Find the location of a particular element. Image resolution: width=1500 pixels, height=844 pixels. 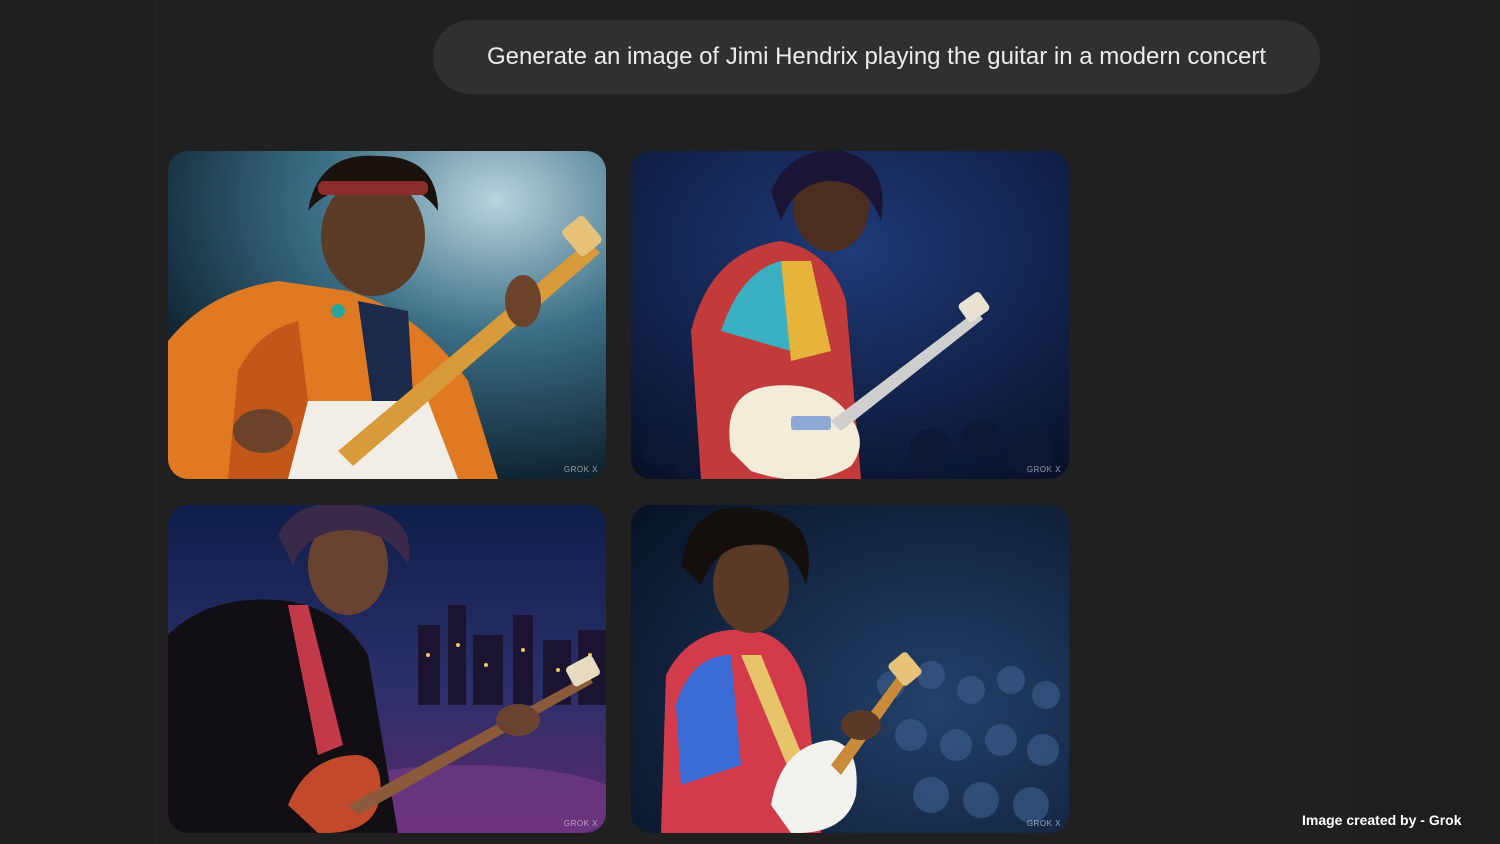

generated-image-4: GROK X is located at coordinates (850, 669).